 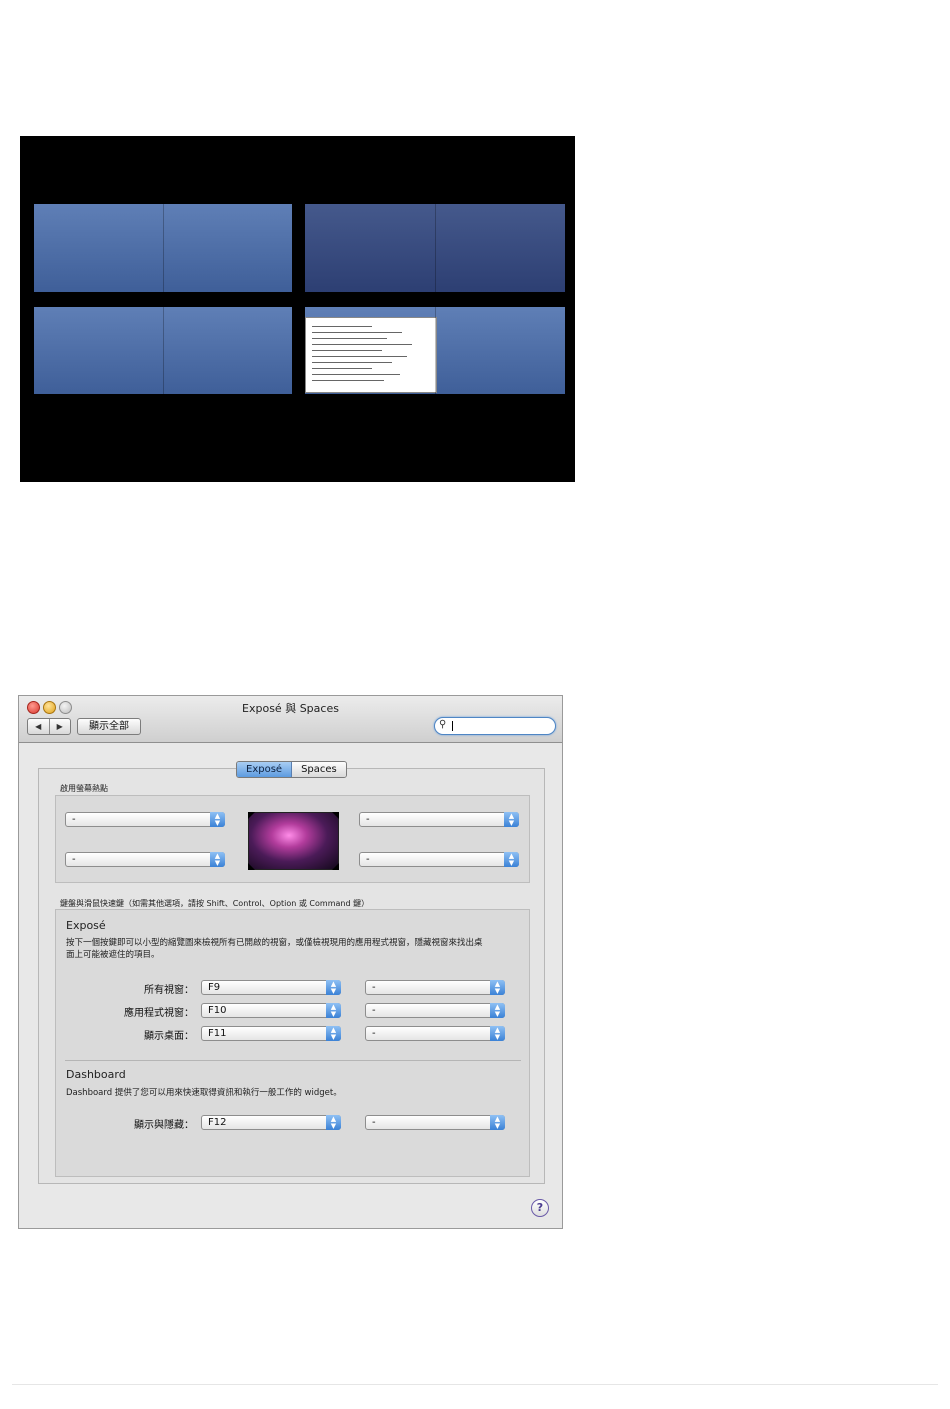 I want to click on show-all-button: 顯示全部, so click(x=109, y=726).